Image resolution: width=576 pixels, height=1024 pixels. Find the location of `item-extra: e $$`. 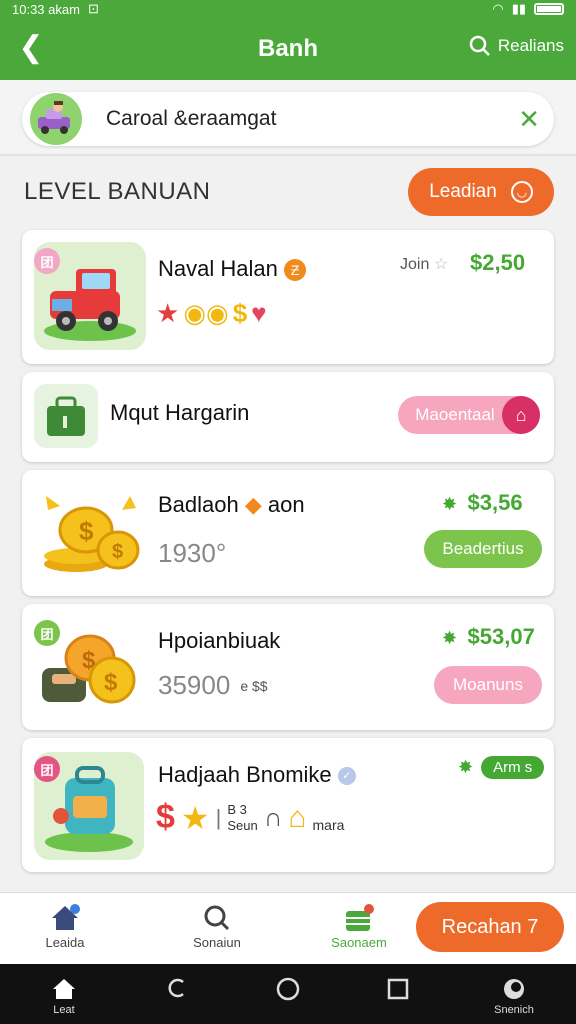

item-extra: e $$ is located at coordinates (254, 685).